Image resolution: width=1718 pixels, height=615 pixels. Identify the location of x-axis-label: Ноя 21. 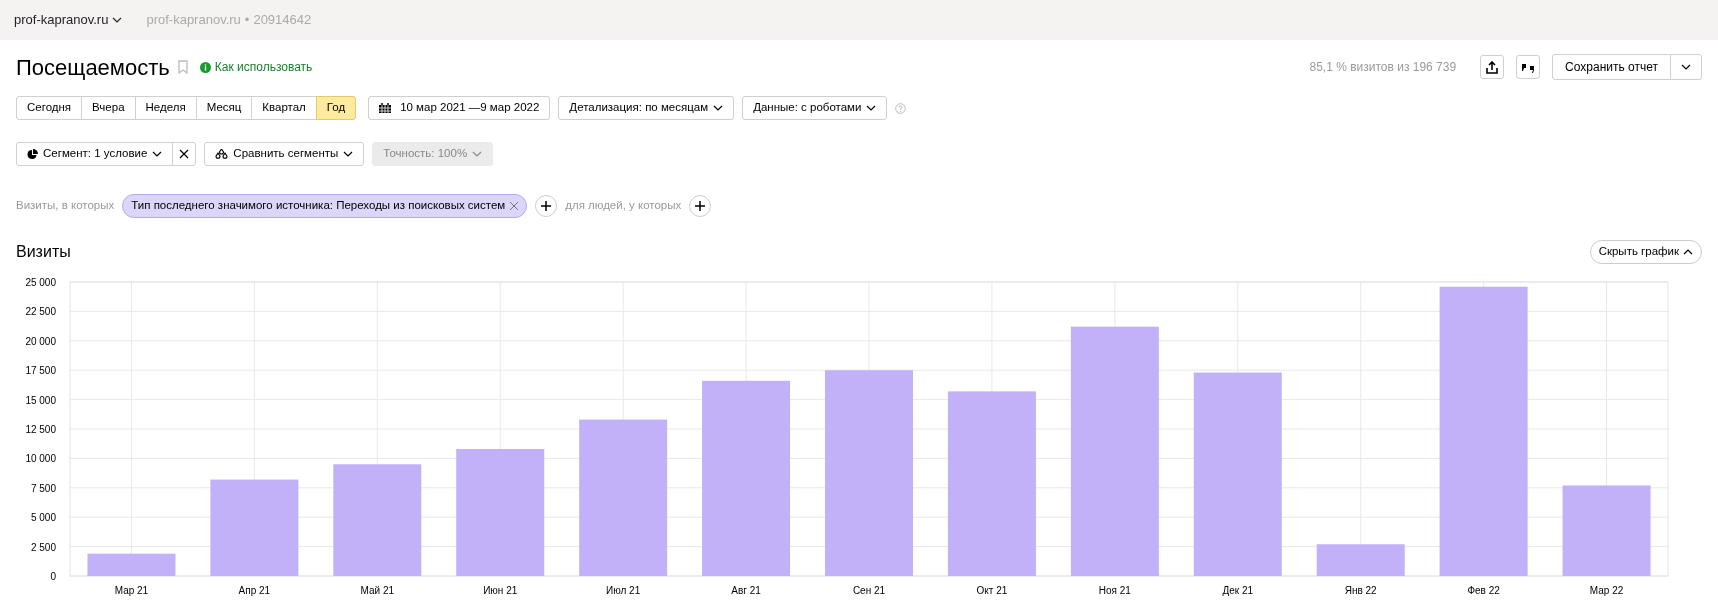
(1114, 590).